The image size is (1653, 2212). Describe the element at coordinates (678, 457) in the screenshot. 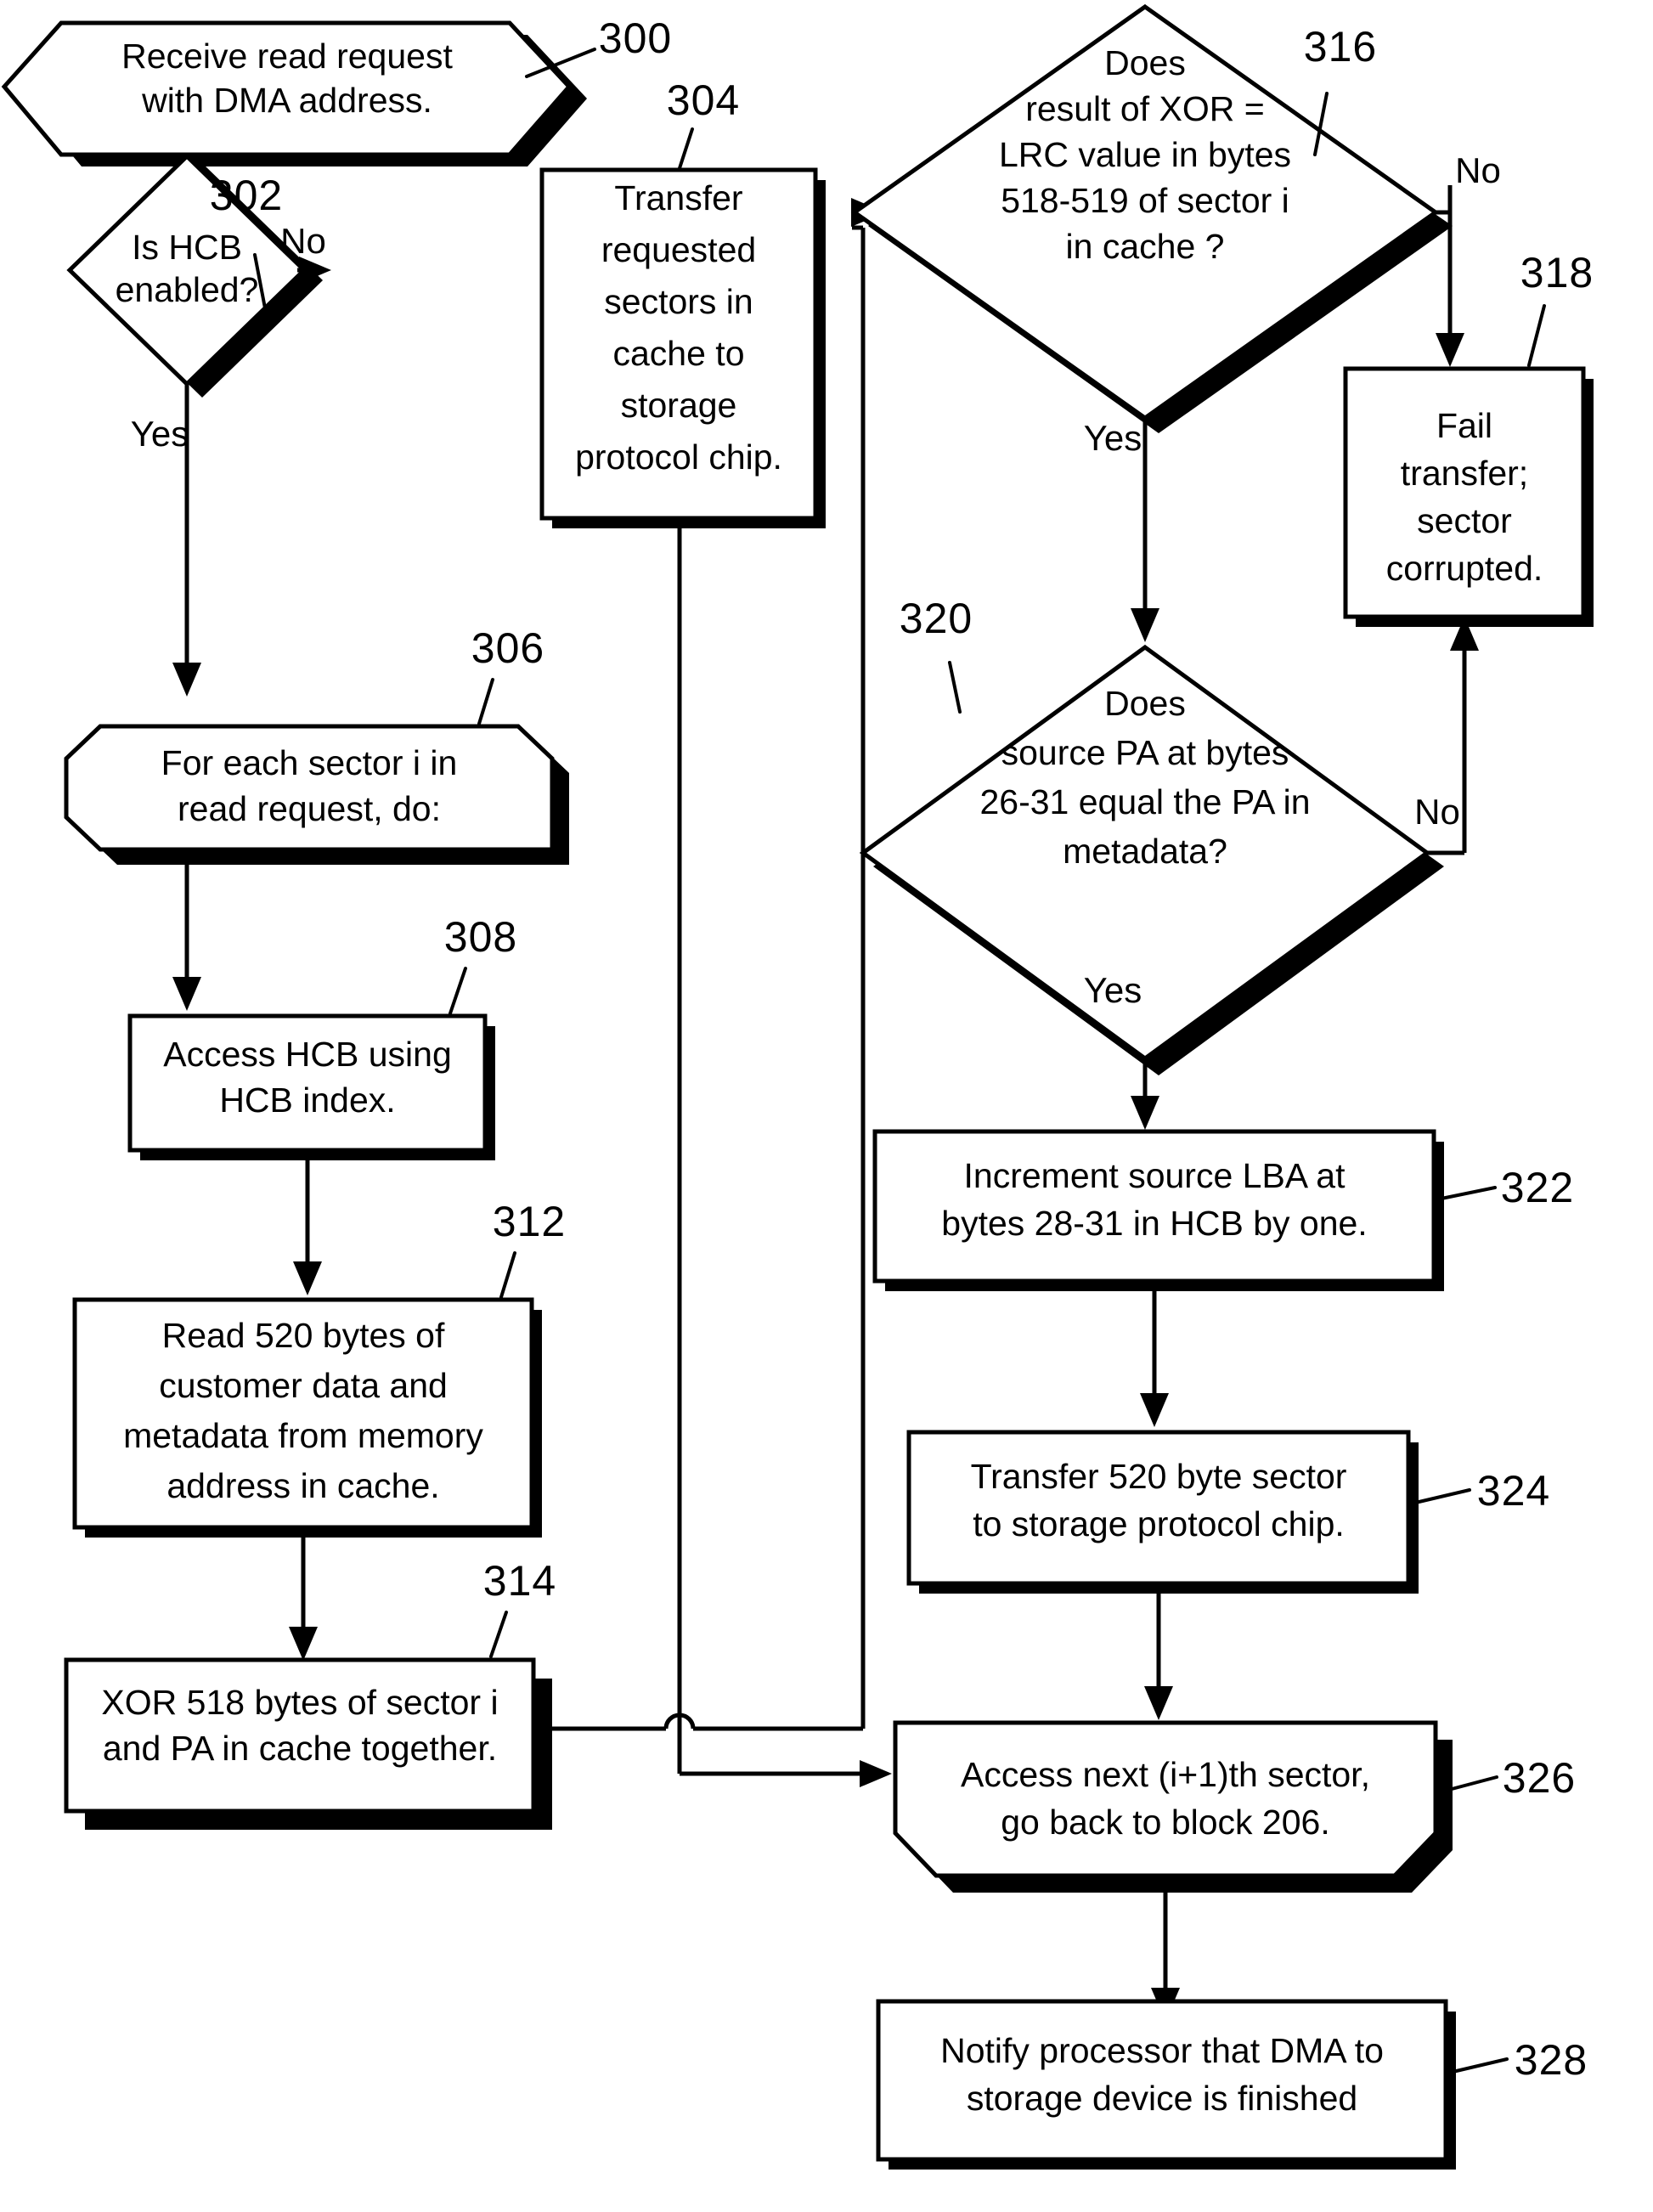

I see `node-304-line-6: protocol chip.` at that location.